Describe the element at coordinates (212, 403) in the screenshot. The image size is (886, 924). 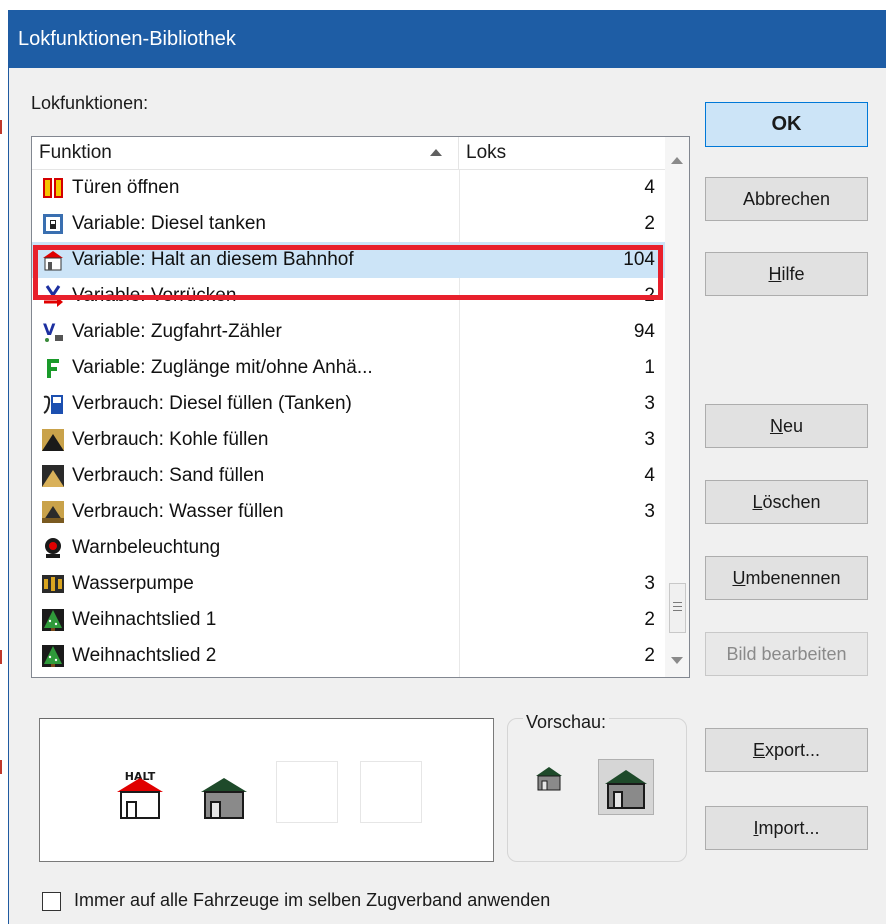
I see `list-item-name: Verbrauch: Diesel füllen (Tanken)` at that location.